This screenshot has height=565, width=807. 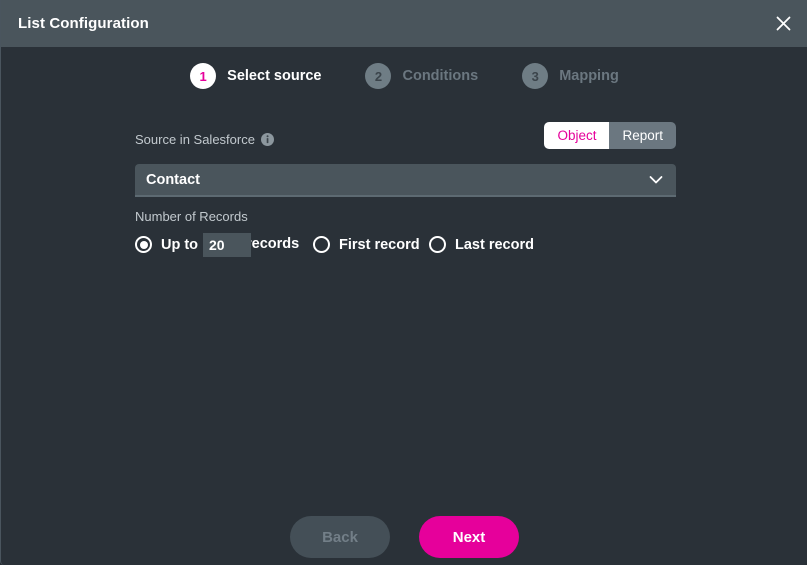 I want to click on source-type-toggle: Object Report, so click(x=610, y=135).